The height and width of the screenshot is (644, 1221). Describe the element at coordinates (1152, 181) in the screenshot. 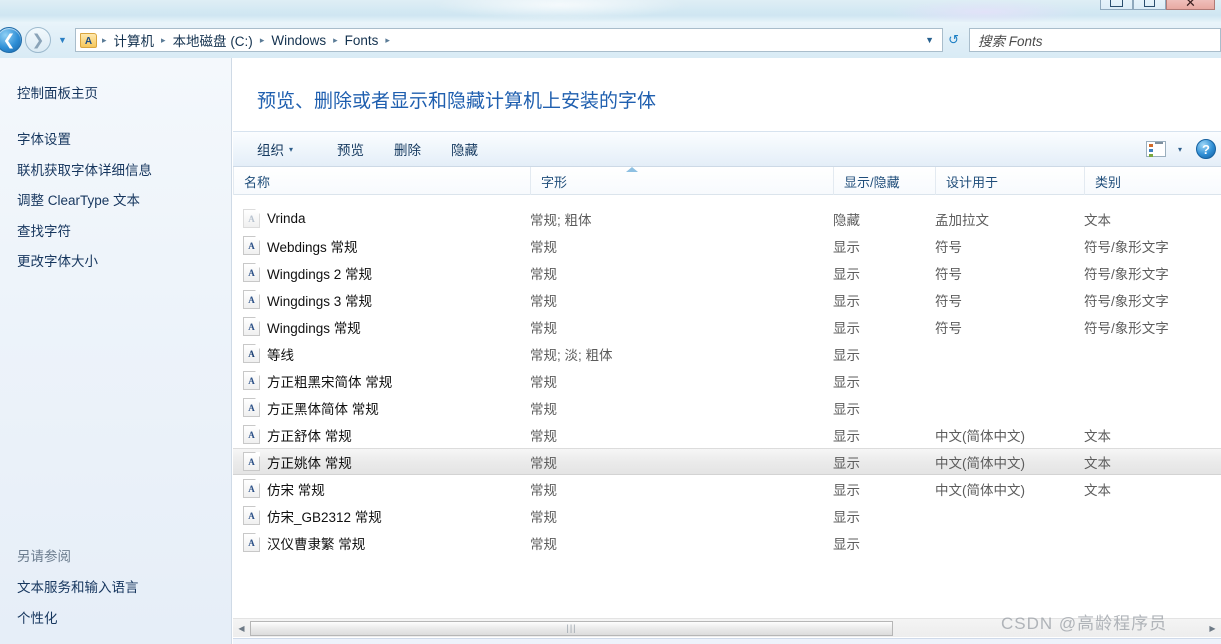

I see `column-header-category: 类别` at that location.